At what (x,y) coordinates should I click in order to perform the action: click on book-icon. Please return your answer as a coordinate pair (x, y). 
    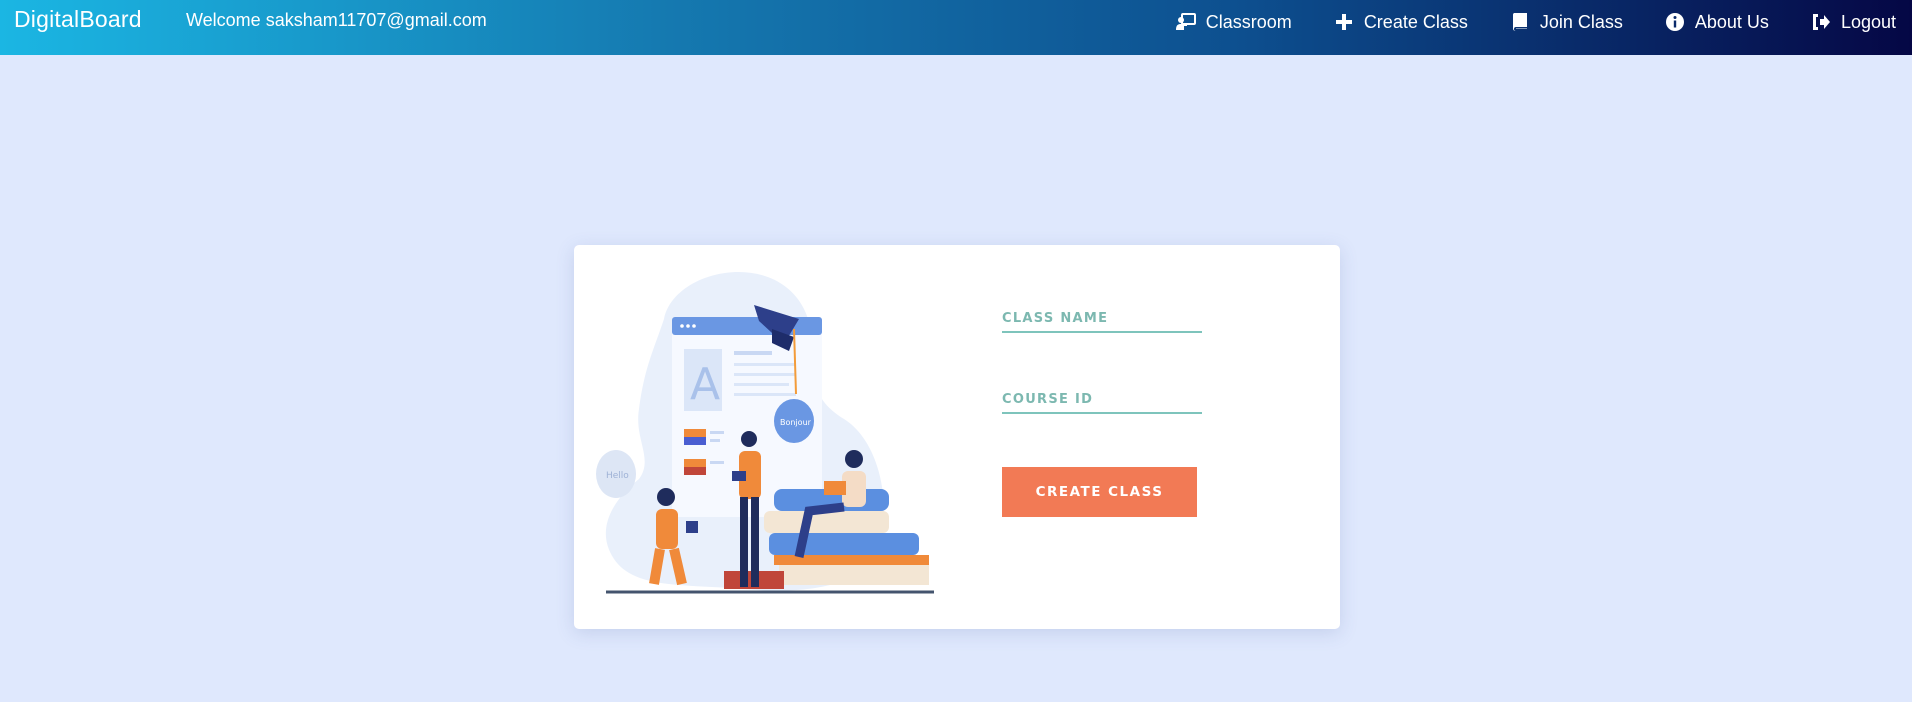
    Looking at the image, I should click on (1520, 22).